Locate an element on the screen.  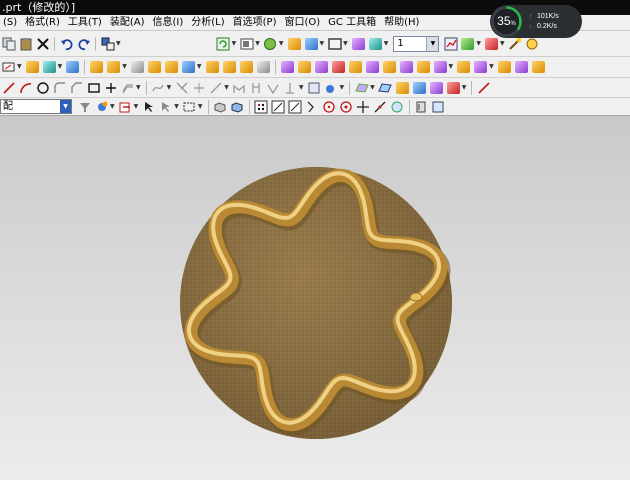
menu-item-information: 信息(I) is located at coordinates (169, 22).